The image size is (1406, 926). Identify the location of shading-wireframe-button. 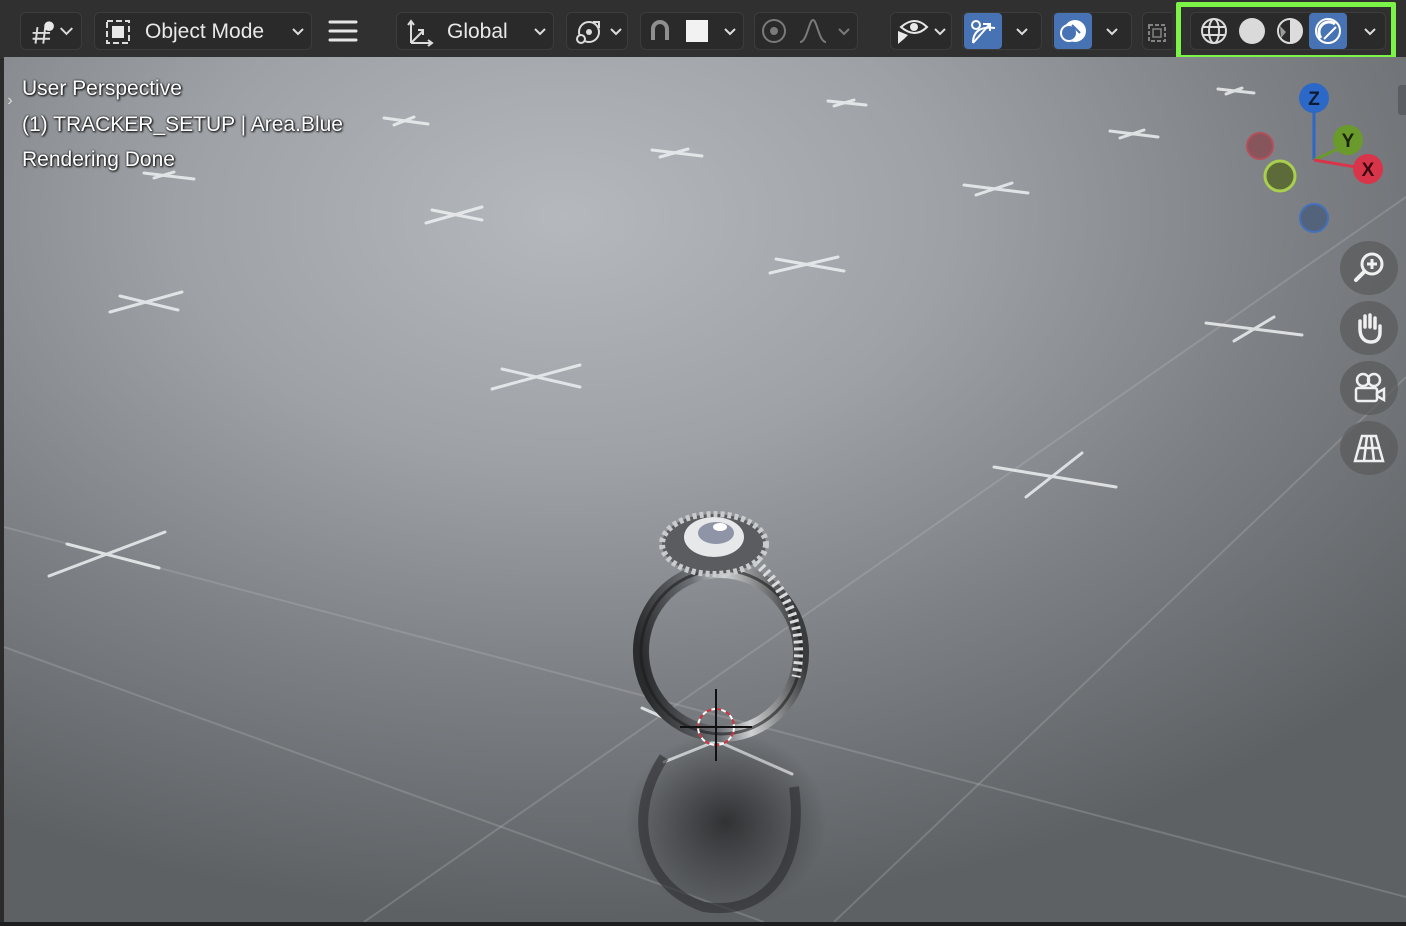
(1214, 31).